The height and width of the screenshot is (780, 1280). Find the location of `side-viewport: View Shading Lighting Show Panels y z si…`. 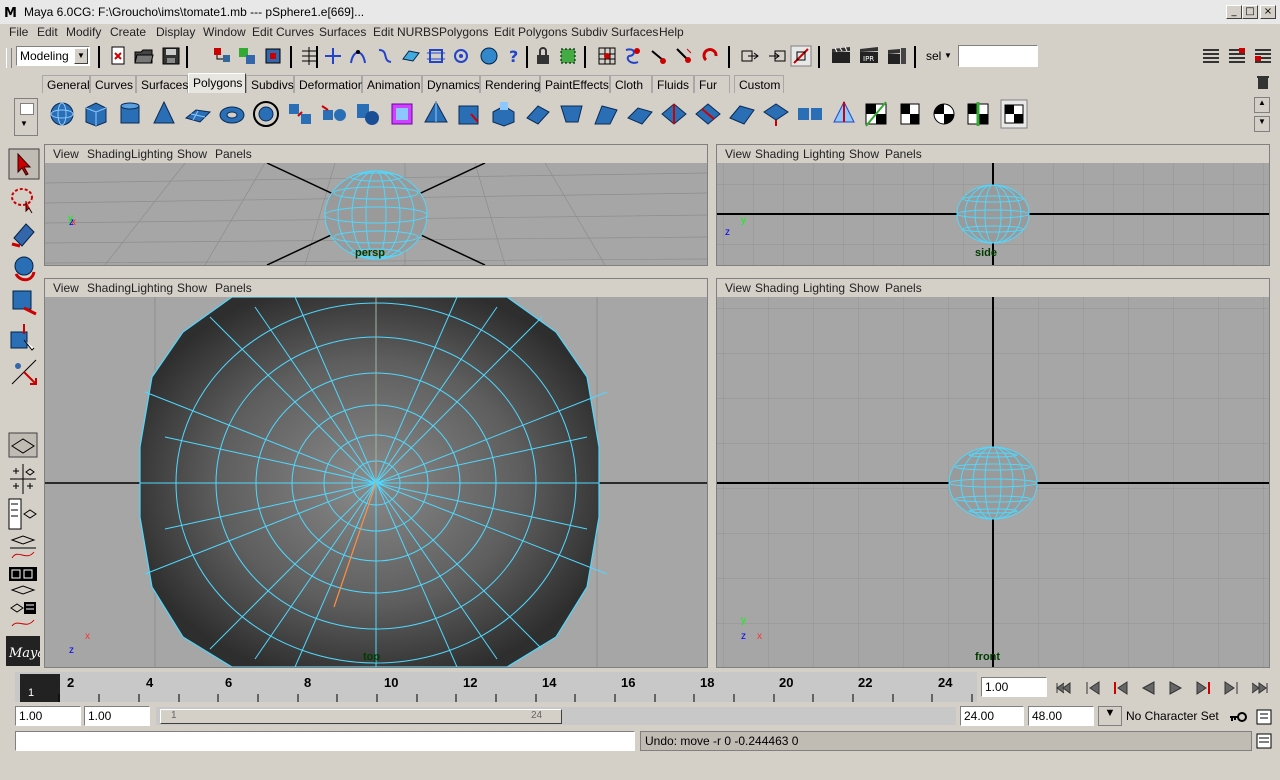

side-viewport: View Shading Lighting Show Panels y z si… is located at coordinates (993, 205).